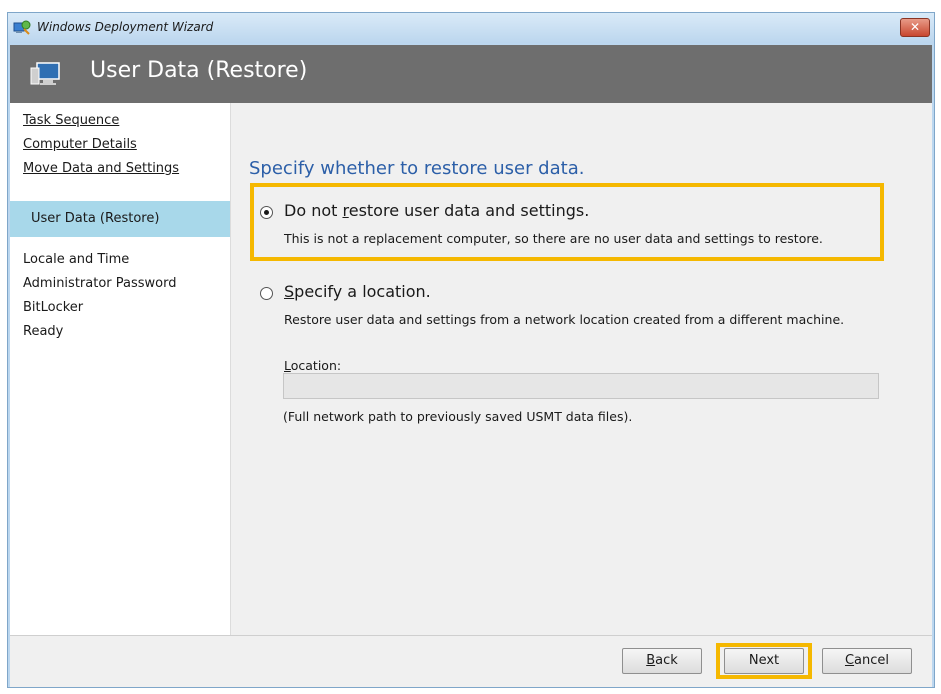  Describe the element at coordinates (22, 27) in the screenshot. I see `deployment-wizard-icon` at that location.